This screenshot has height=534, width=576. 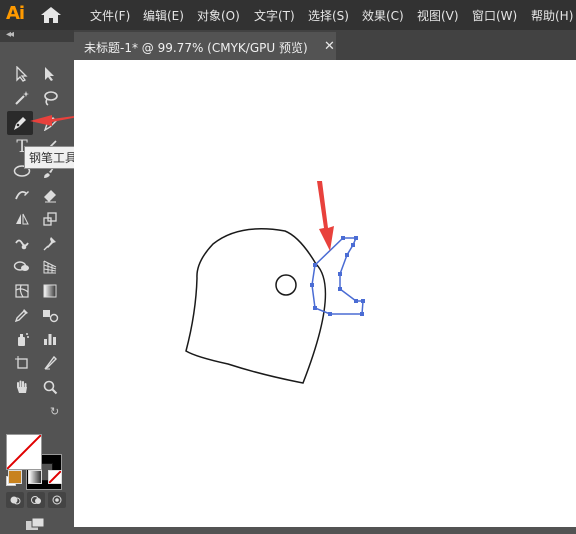 What do you see at coordinates (325, 216) in the screenshot?
I see `canvas-annotation-arrow` at bounding box center [325, 216].